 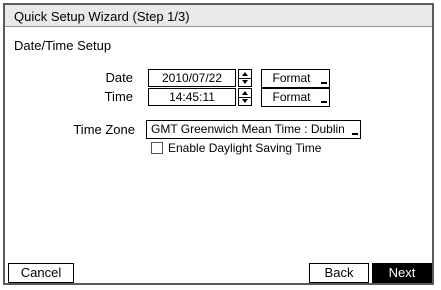 What do you see at coordinates (291, 78) in the screenshot?
I see `date-format-label: Format` at bounding box center [291, 78].